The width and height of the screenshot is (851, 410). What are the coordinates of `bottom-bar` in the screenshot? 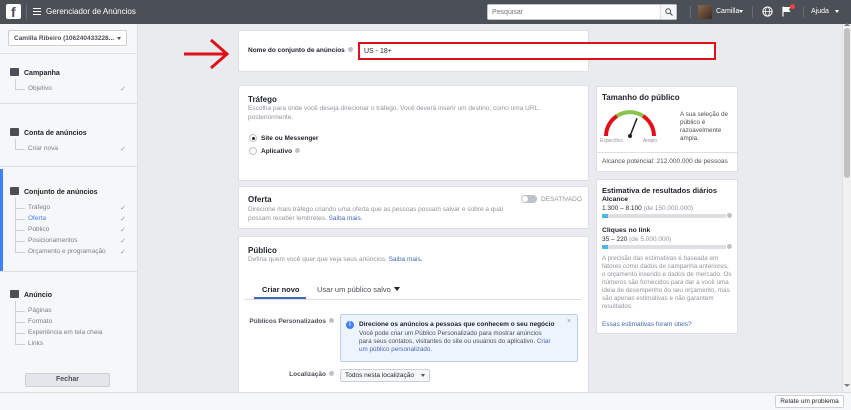 It's located at (425, 401).